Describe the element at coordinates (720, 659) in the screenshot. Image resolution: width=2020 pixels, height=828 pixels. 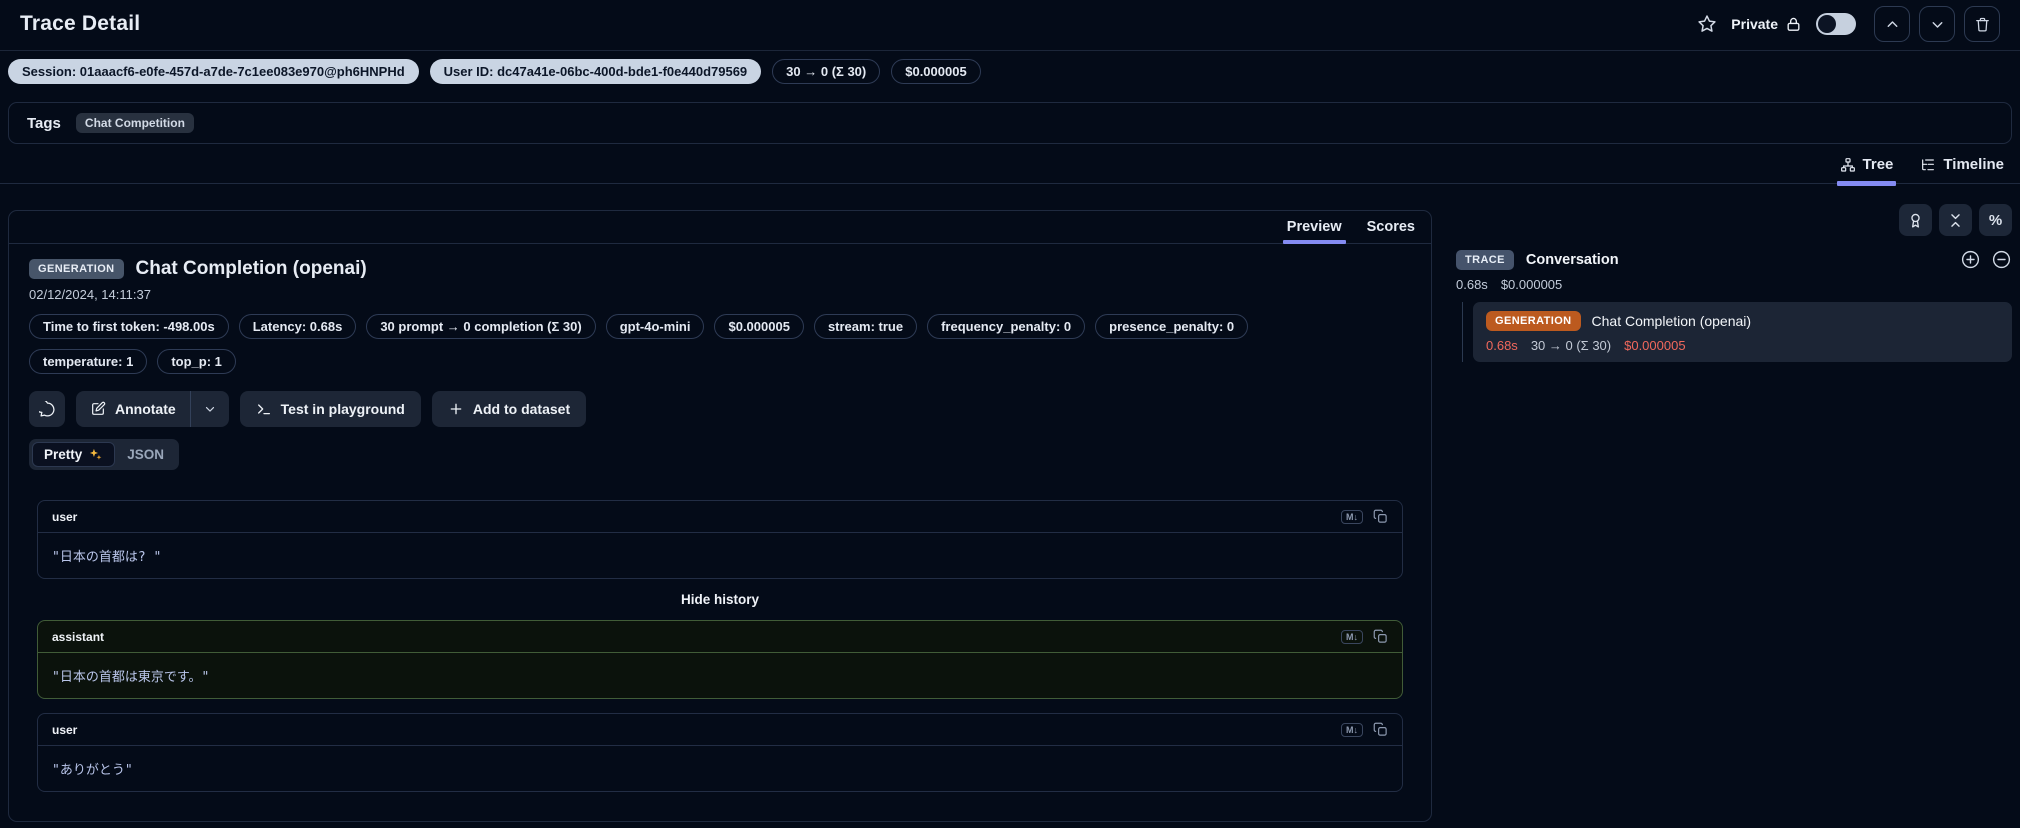
I see `message-panel-assistant: assistant M↓ "日本の首都は東京です。"` at that location.